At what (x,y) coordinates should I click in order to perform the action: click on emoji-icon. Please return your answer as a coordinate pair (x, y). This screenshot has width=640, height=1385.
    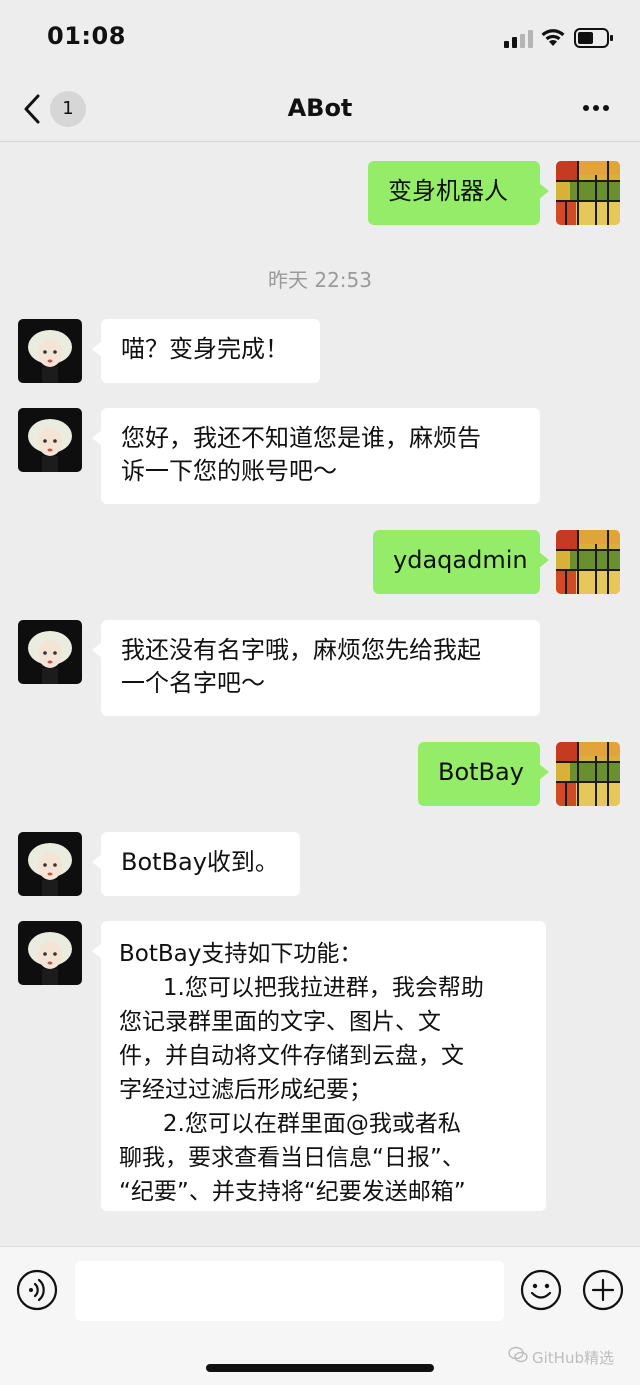
    Looking at the image, I should click on (541, 1290).